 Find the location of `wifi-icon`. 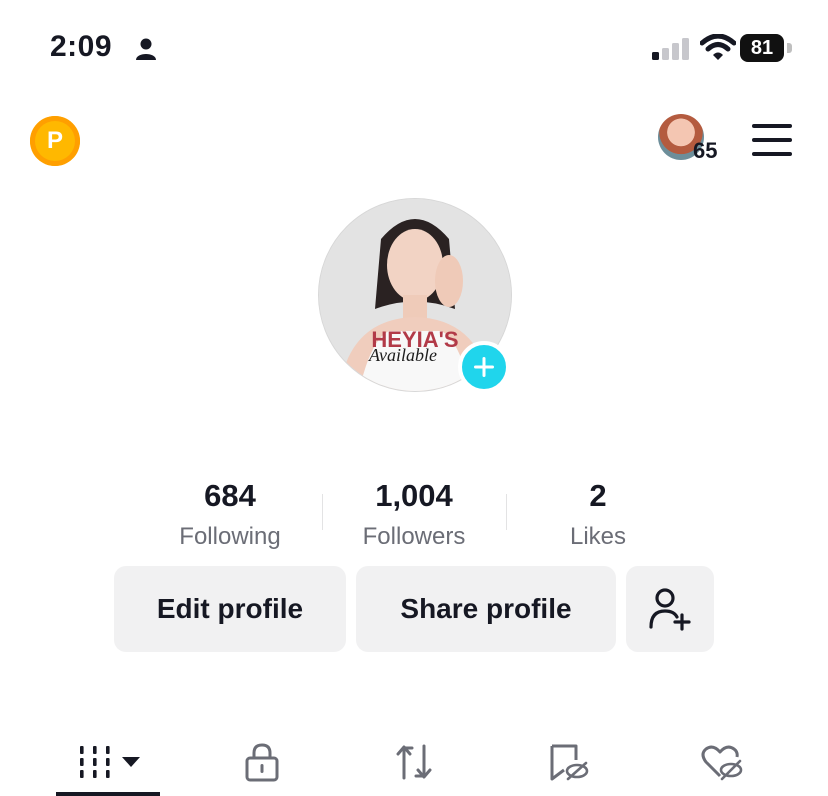

wifi-icon is located at coordinates (718, 47).